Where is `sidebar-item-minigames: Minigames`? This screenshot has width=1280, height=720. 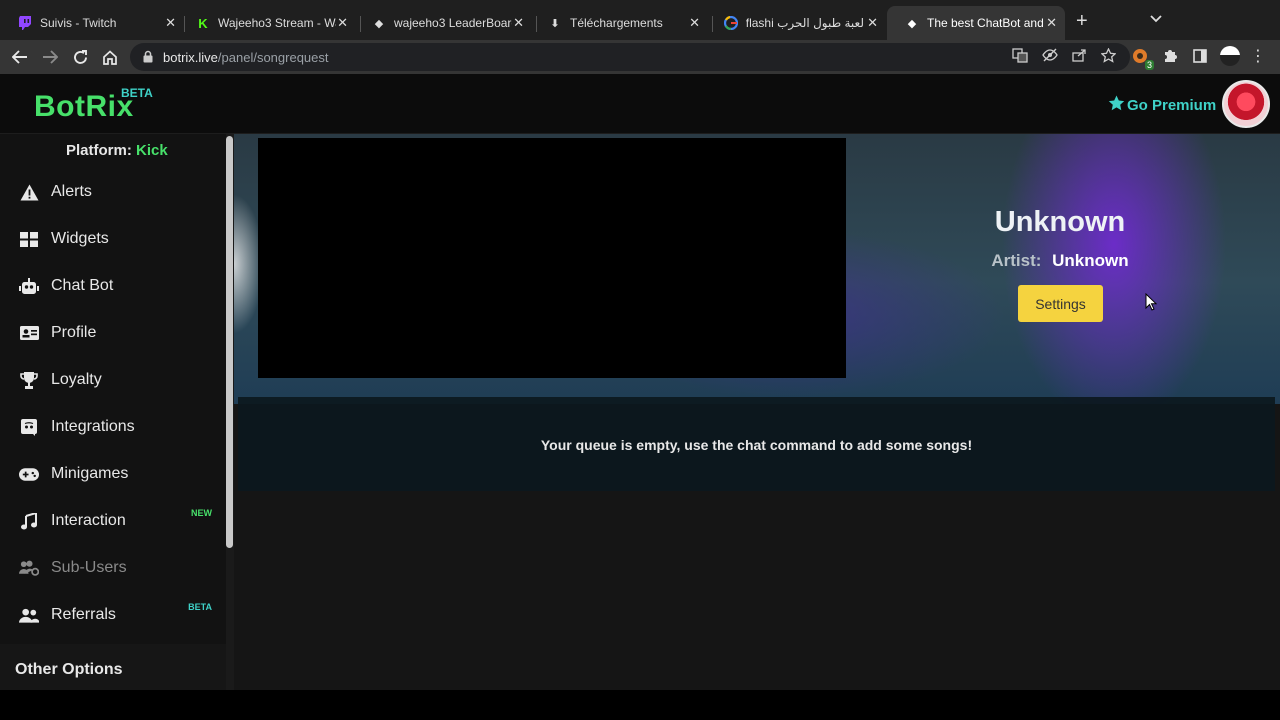
sidebar-item-minigames: Minigames is located at coordinates (113, 474).